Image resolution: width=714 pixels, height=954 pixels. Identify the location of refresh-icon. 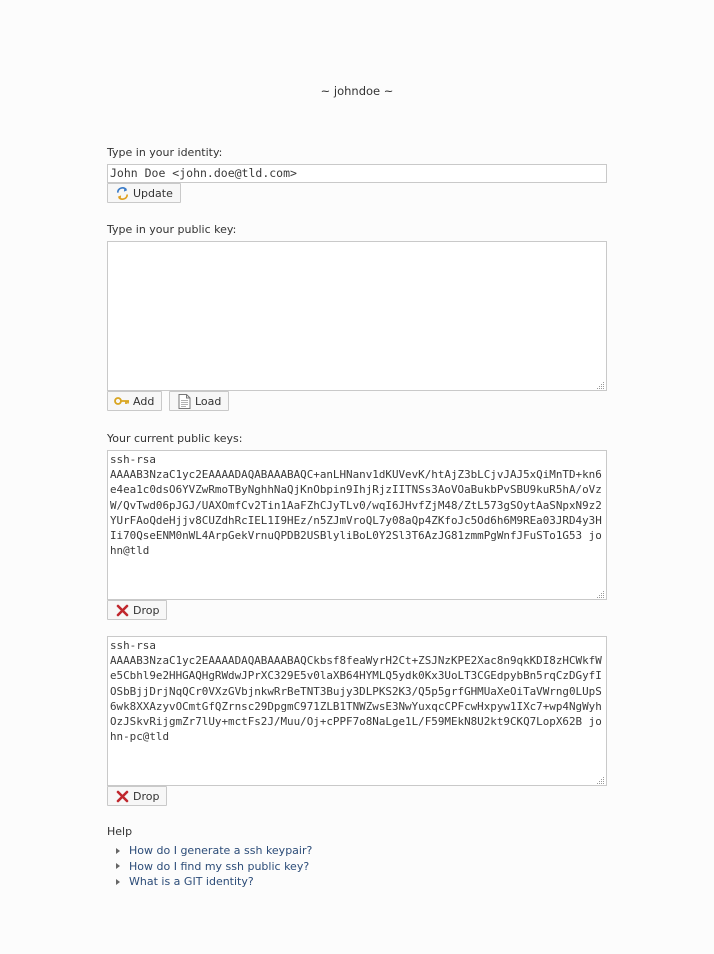
(122, 193).